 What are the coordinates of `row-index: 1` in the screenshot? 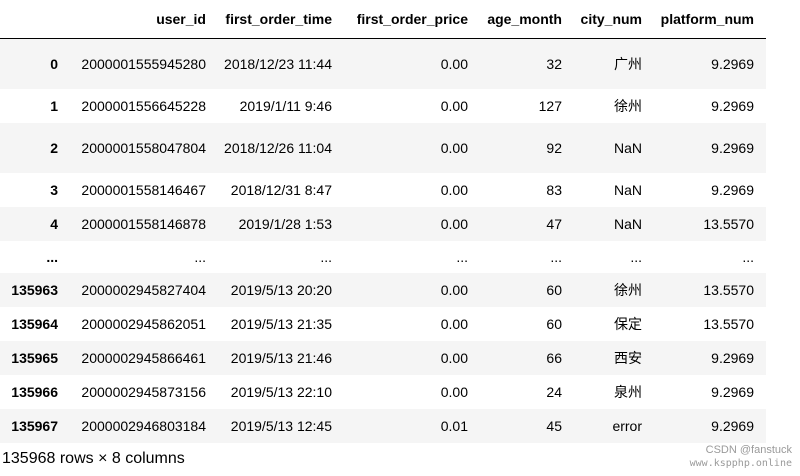 It's located at (54, 105).